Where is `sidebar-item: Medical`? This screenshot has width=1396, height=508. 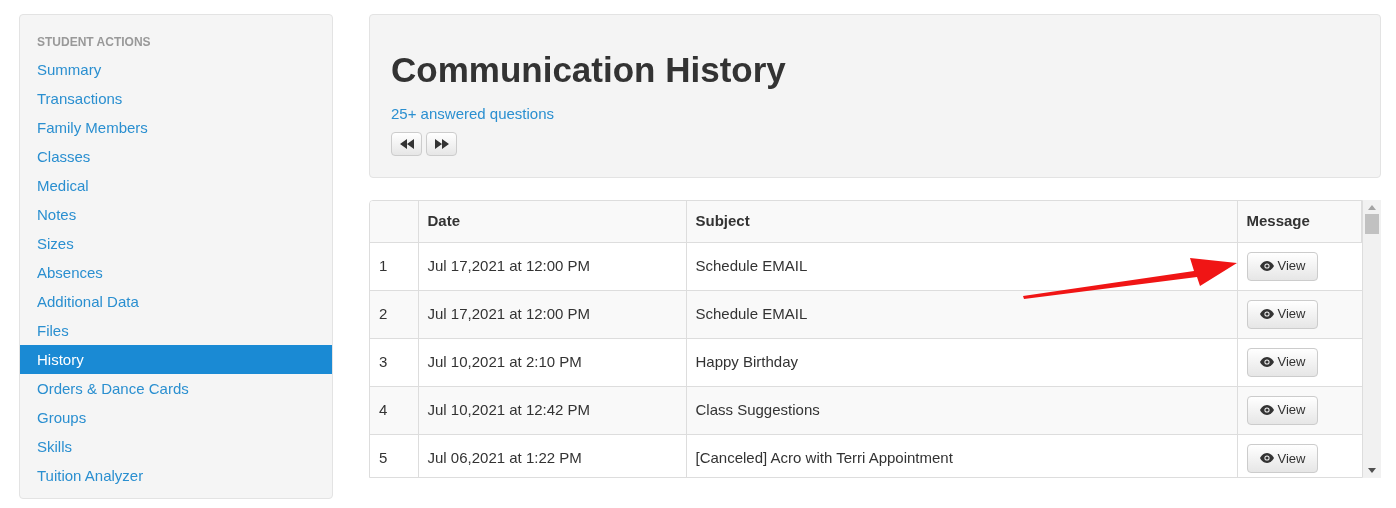
sidebar-item: Medical is located at coordinates (176, 185).